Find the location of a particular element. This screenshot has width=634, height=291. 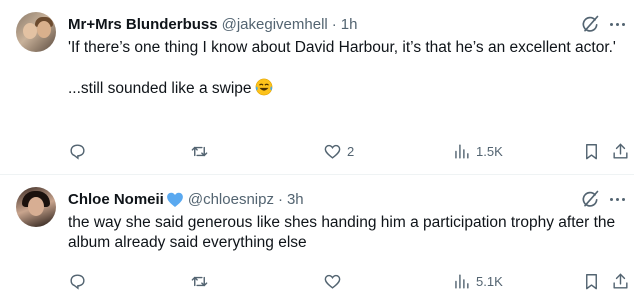

display-name: Chloe Nomeii is located at coordinates (116, 199).